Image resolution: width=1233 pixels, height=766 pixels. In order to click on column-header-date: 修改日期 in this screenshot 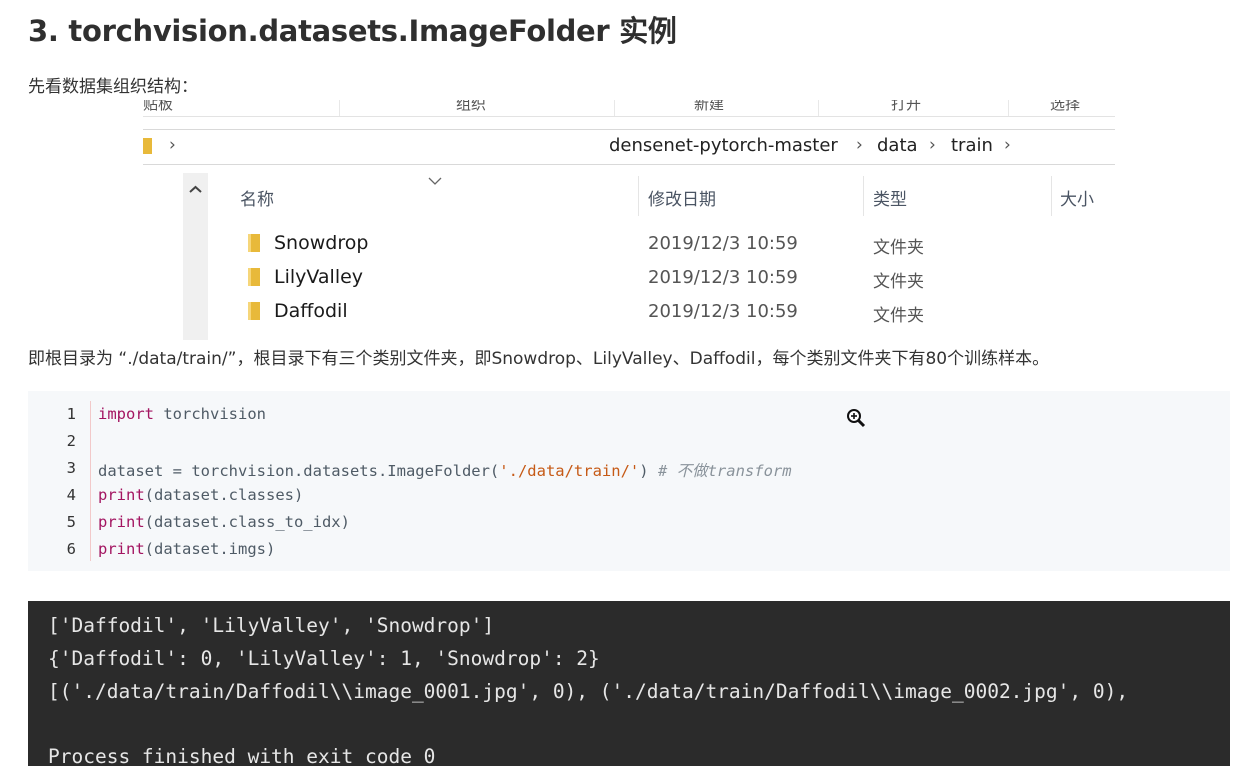, I will do `click(682, 200)`.